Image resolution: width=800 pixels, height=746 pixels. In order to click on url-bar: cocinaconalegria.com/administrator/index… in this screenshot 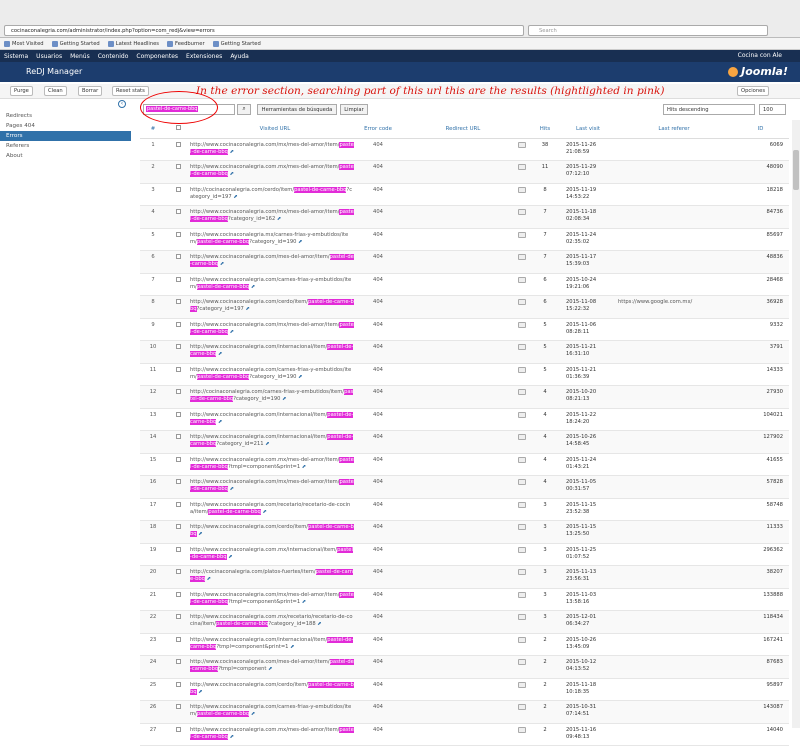, I will do `click(264, 30)`.